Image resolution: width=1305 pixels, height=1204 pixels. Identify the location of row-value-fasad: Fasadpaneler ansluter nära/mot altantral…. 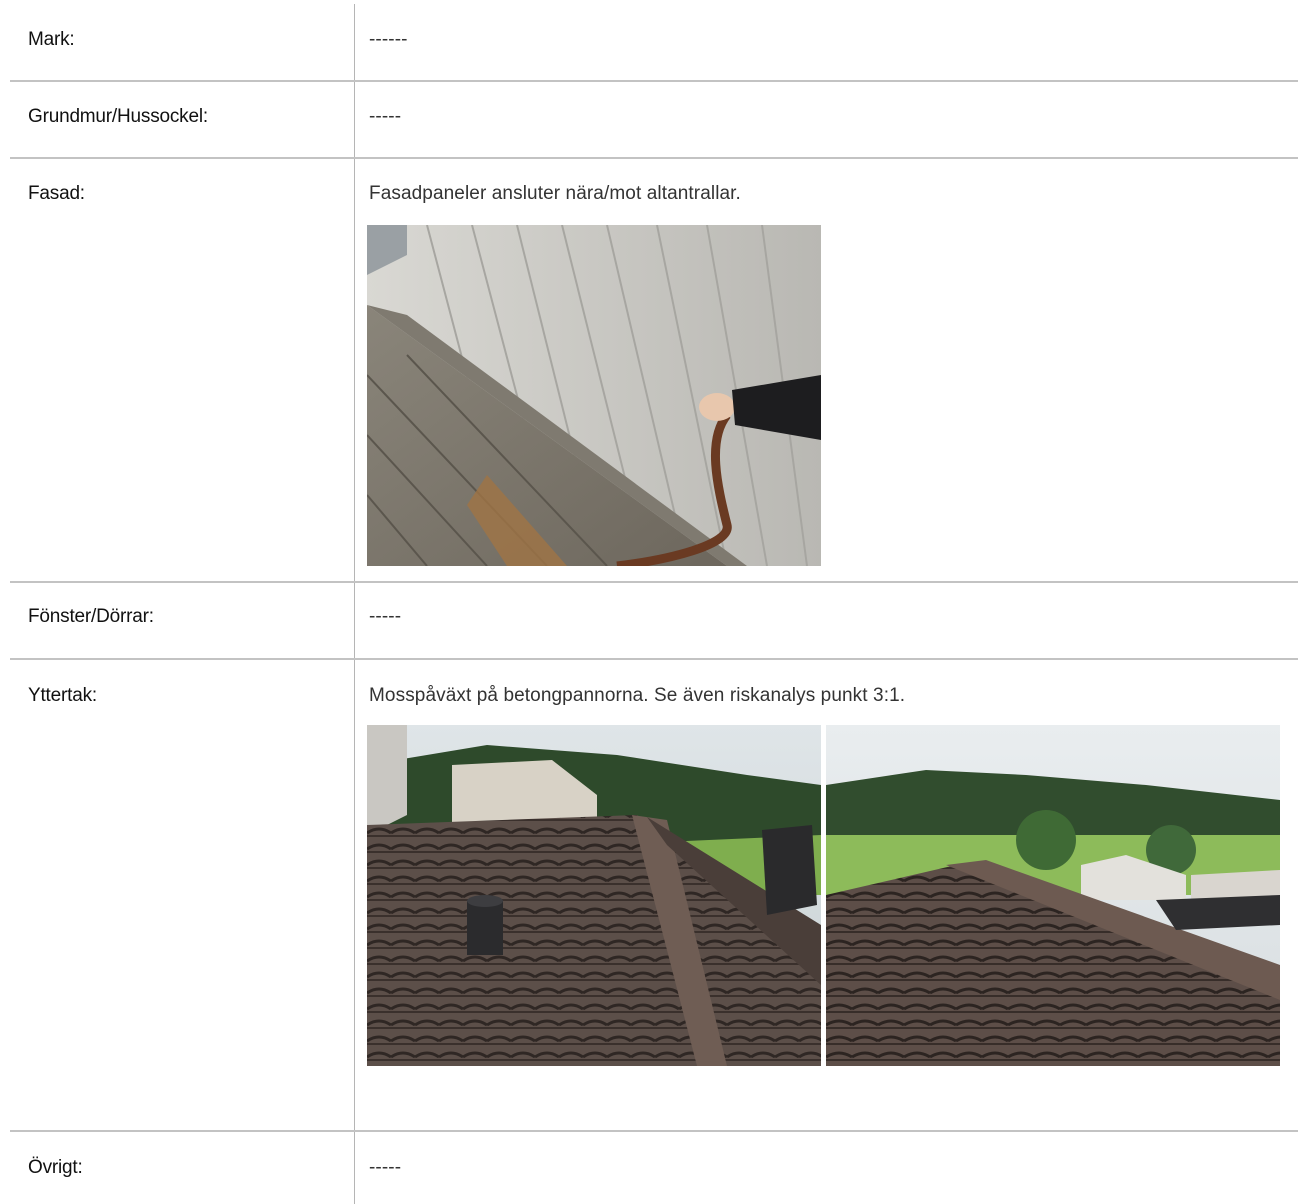
(555, 193).